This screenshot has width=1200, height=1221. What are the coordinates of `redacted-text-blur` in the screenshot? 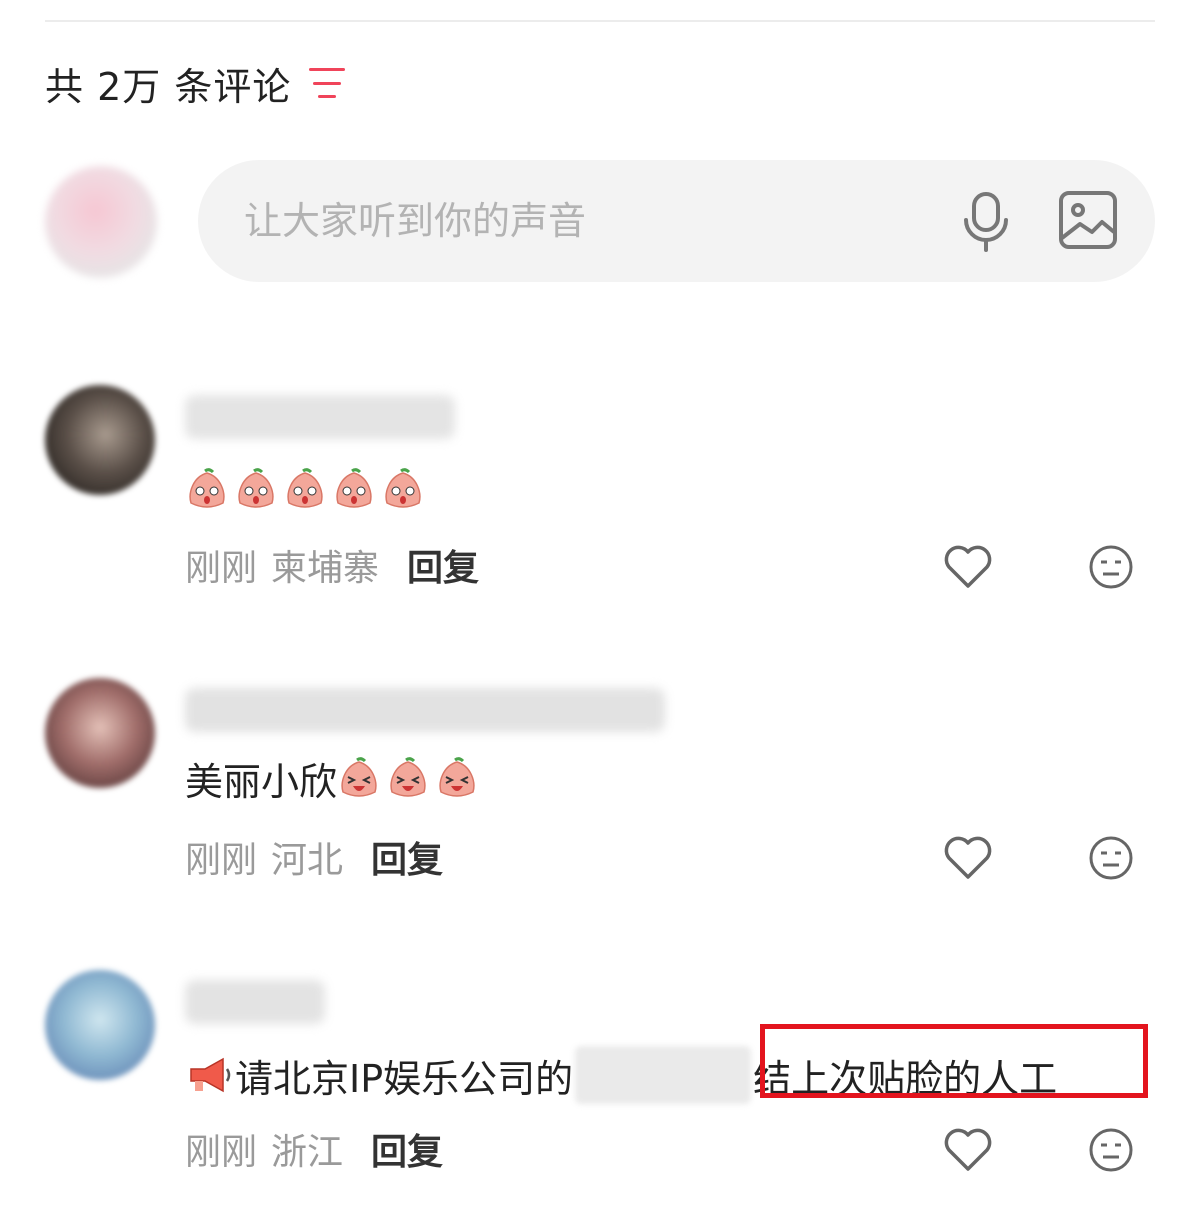 It's located at (663, 1075).